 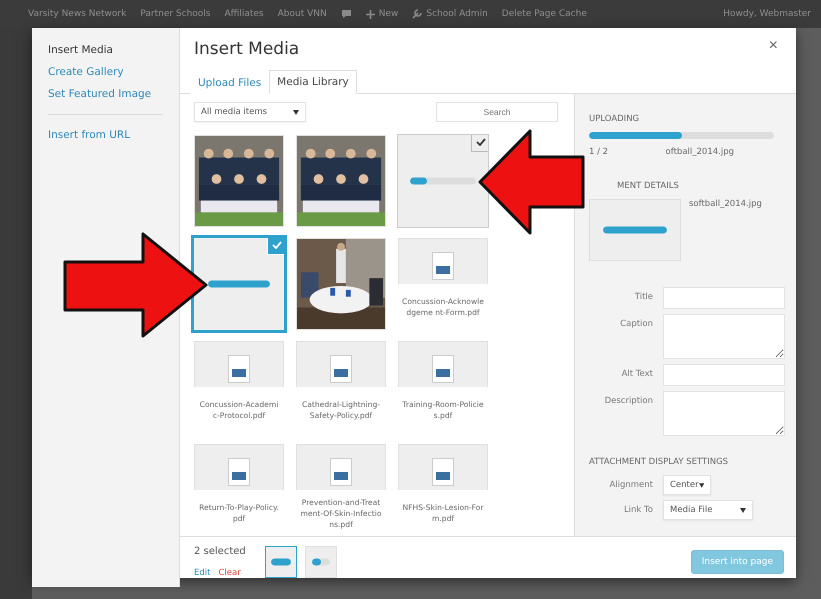 I want to click on section-heading: MENT DETAILS, so click(x=648, y=186).